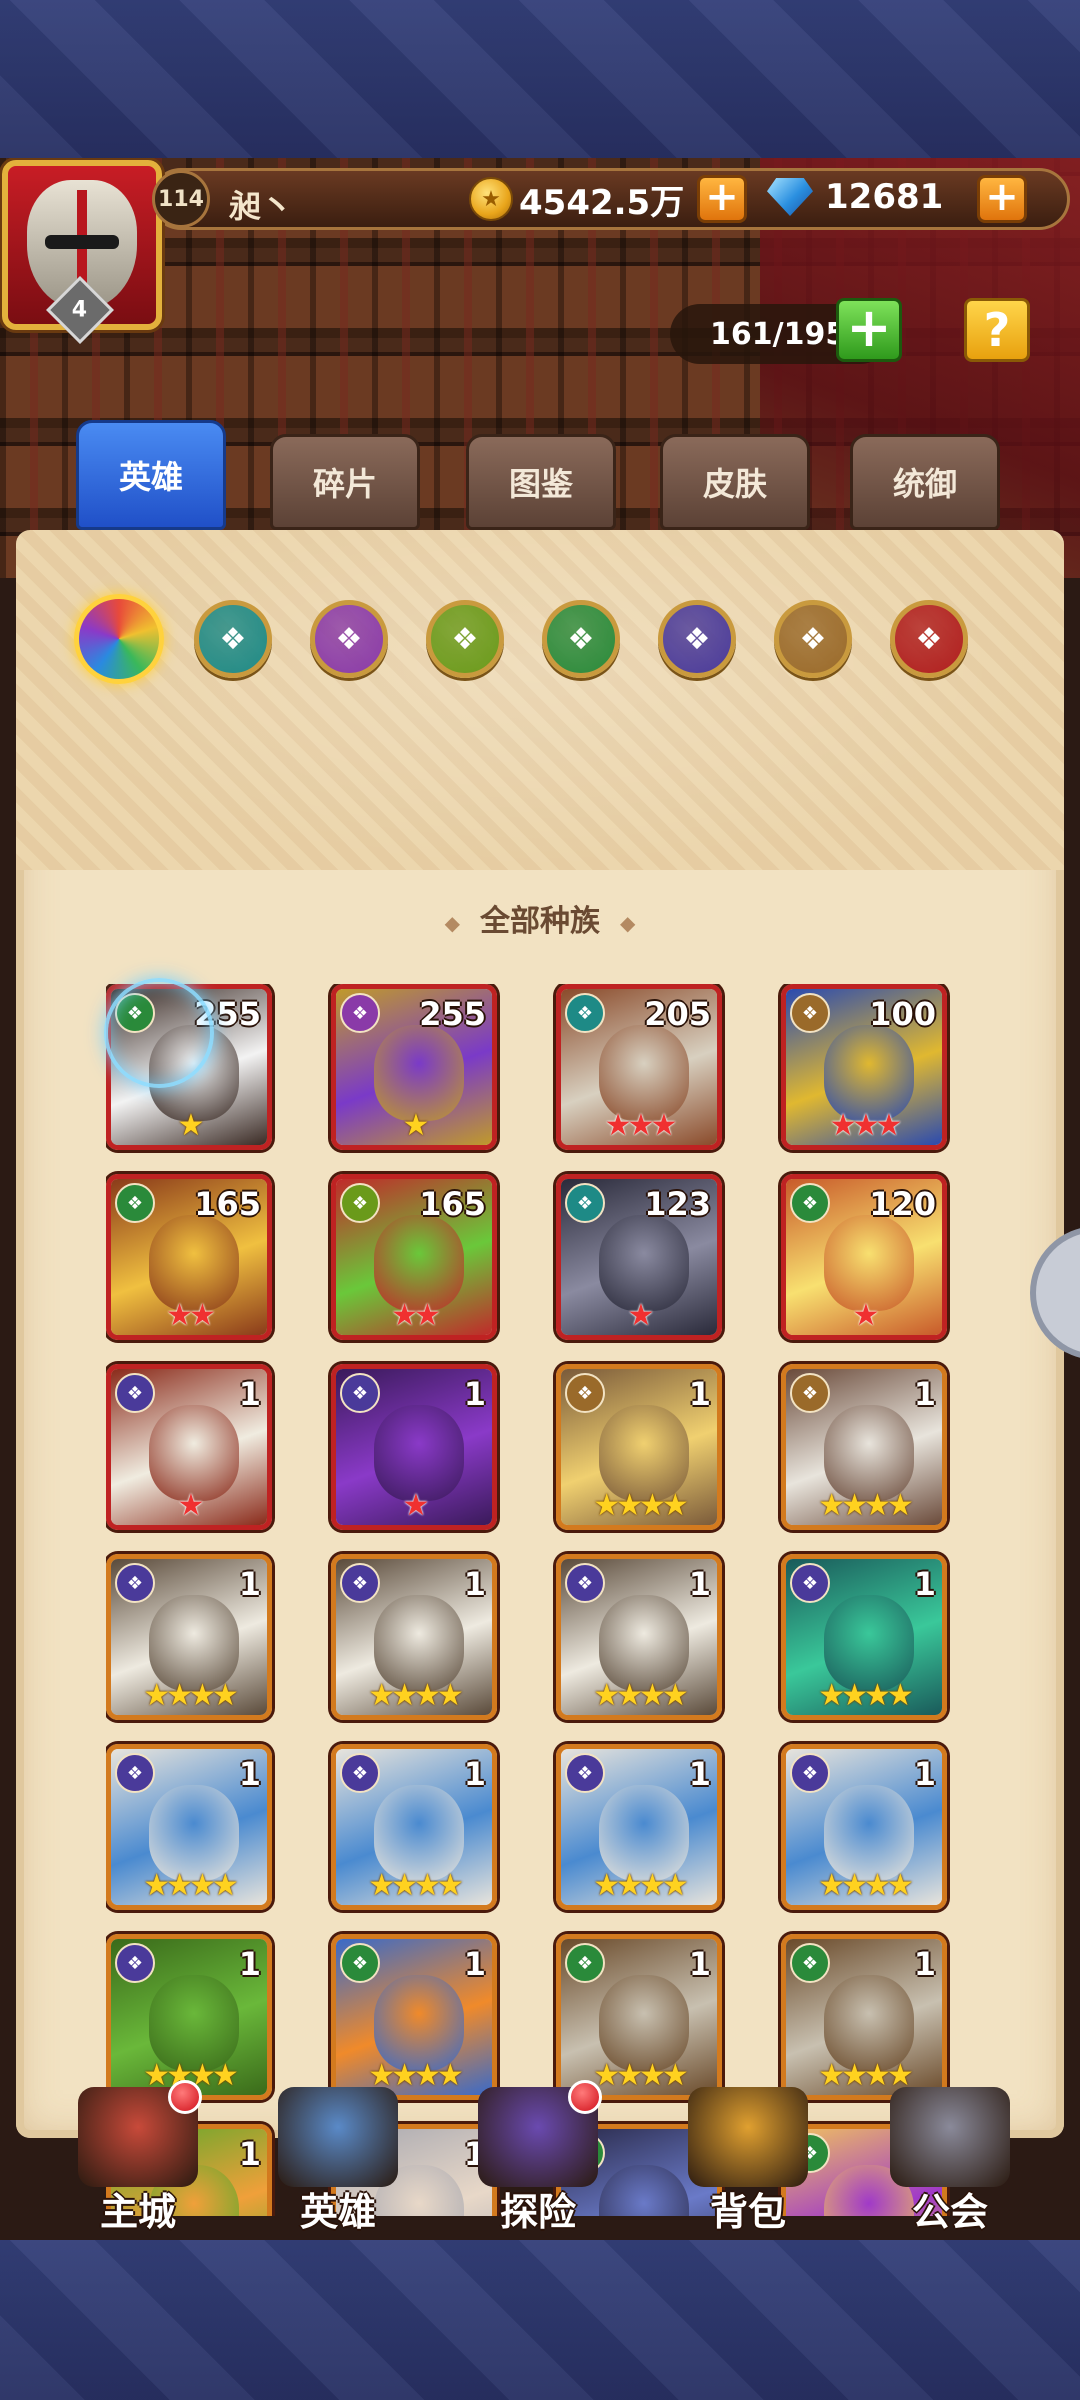 The width and height of the screenshot is (1080, 2400). Describe the element at coordinates (639, 1257) in the screenshot. I see `hero-card: ❖ 123 ★` at that location.